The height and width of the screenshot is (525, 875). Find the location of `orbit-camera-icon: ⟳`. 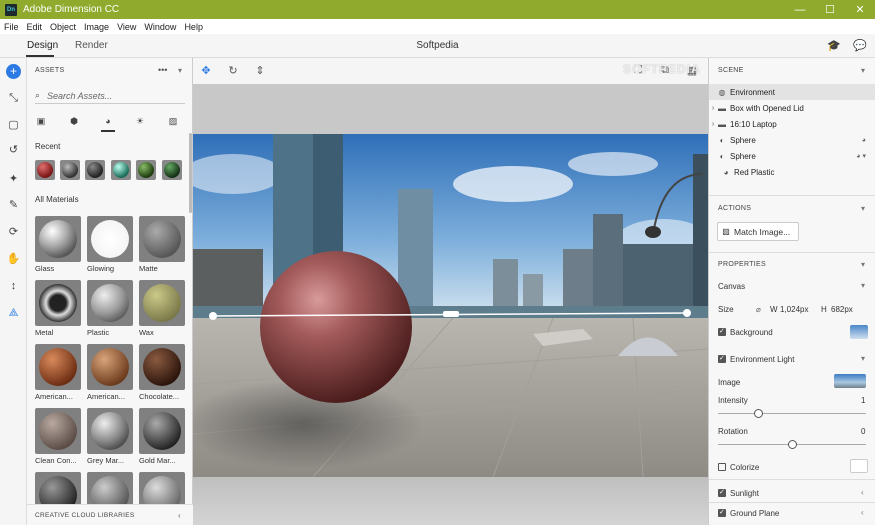

orbit-camera-icon: ⟳ is located at coordinates (13, 232).